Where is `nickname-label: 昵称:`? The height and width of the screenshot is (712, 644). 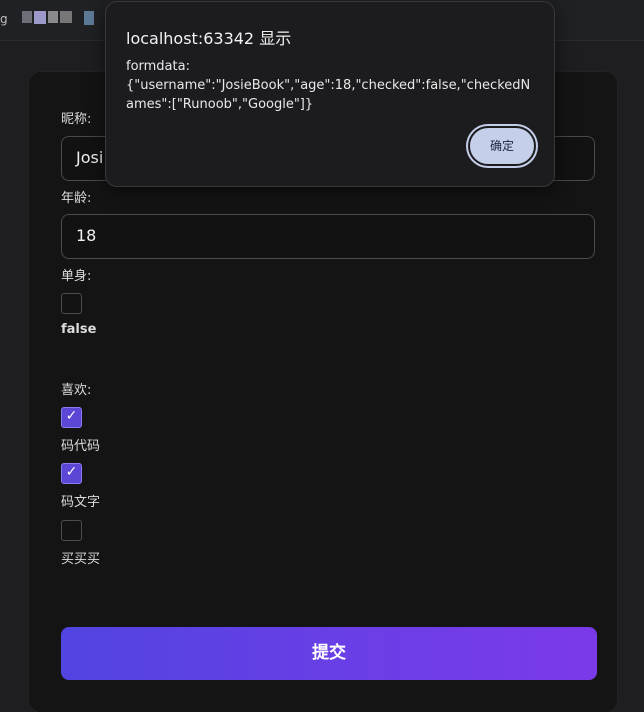 nickname-label: 昵称: is located at coordinates (76, 119).